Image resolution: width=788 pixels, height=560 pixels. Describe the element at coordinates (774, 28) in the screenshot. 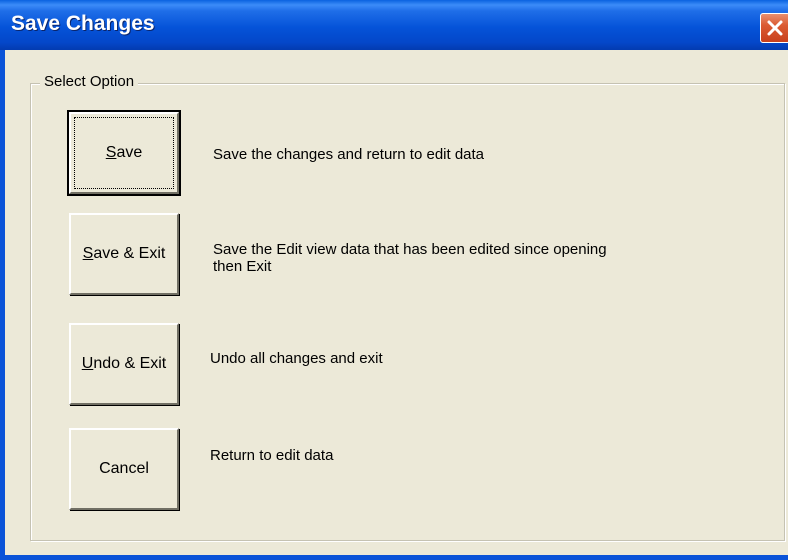

I see `close-button` at that location.